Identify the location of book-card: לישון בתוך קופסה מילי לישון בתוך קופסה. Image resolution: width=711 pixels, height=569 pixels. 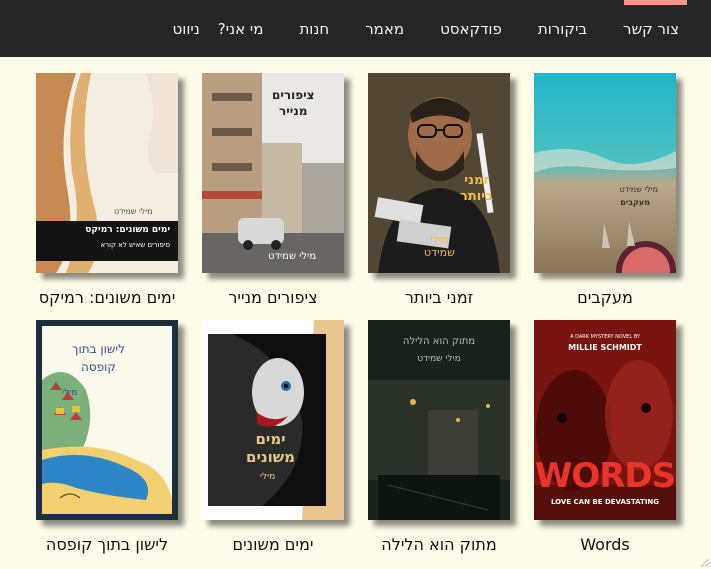
(107, 437).